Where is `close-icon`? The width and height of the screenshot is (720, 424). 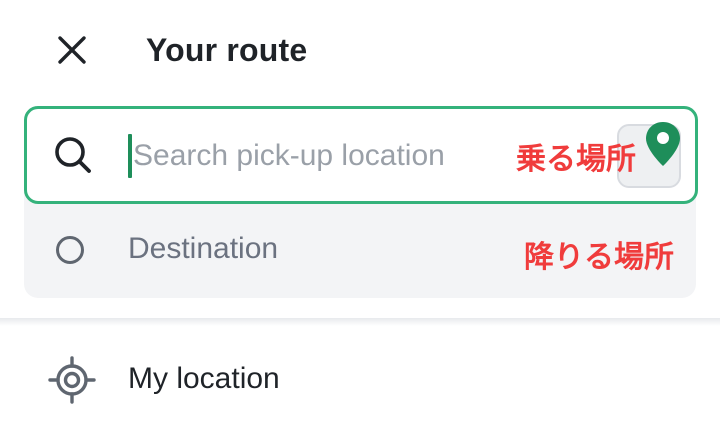 close-icon is located at coordinates (72, 50).